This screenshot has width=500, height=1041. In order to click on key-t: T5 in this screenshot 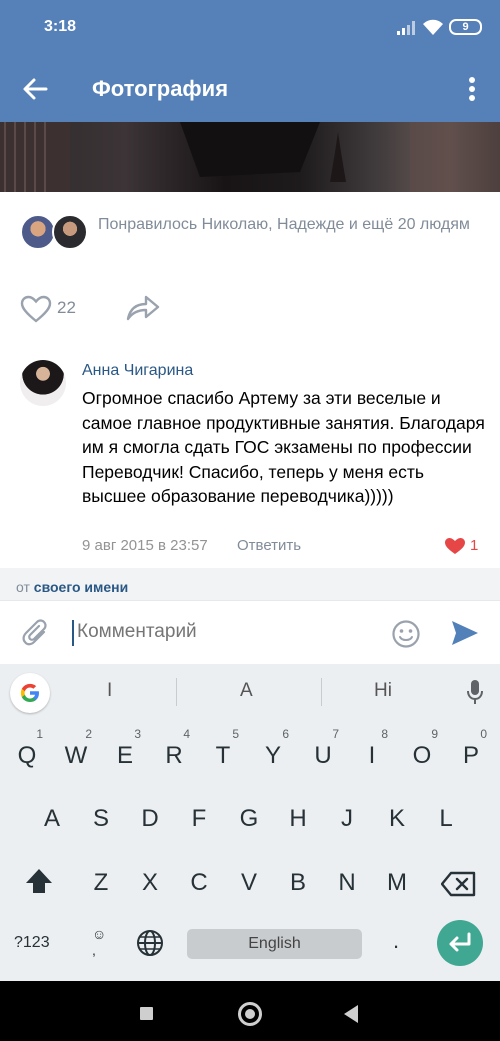, I will do `click(223, 752)`.